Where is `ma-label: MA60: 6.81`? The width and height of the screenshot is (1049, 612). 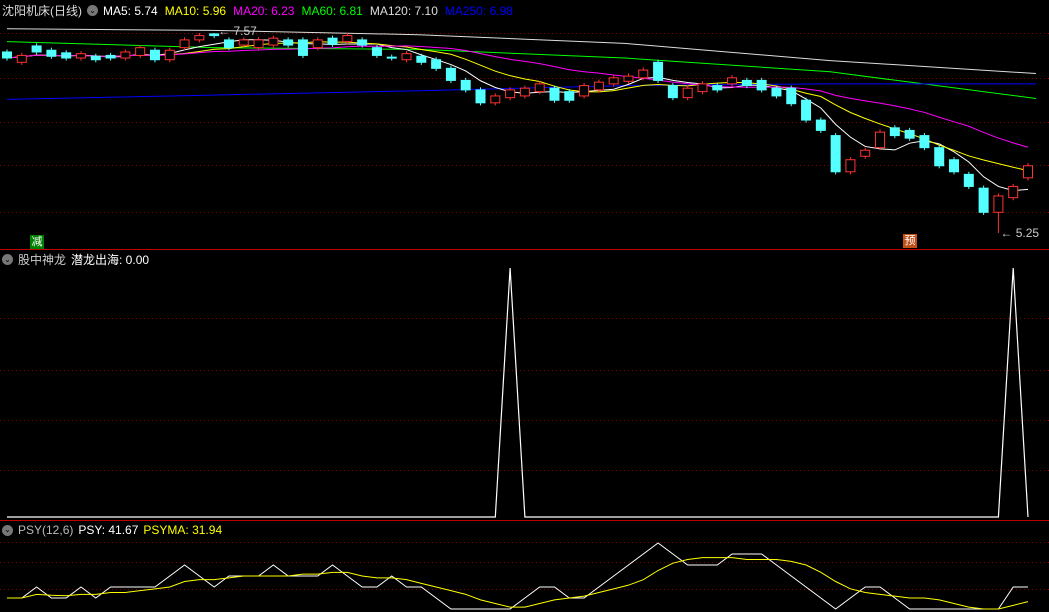
ma-label: MA60: 6.81 is located at coordinates (332, 10).